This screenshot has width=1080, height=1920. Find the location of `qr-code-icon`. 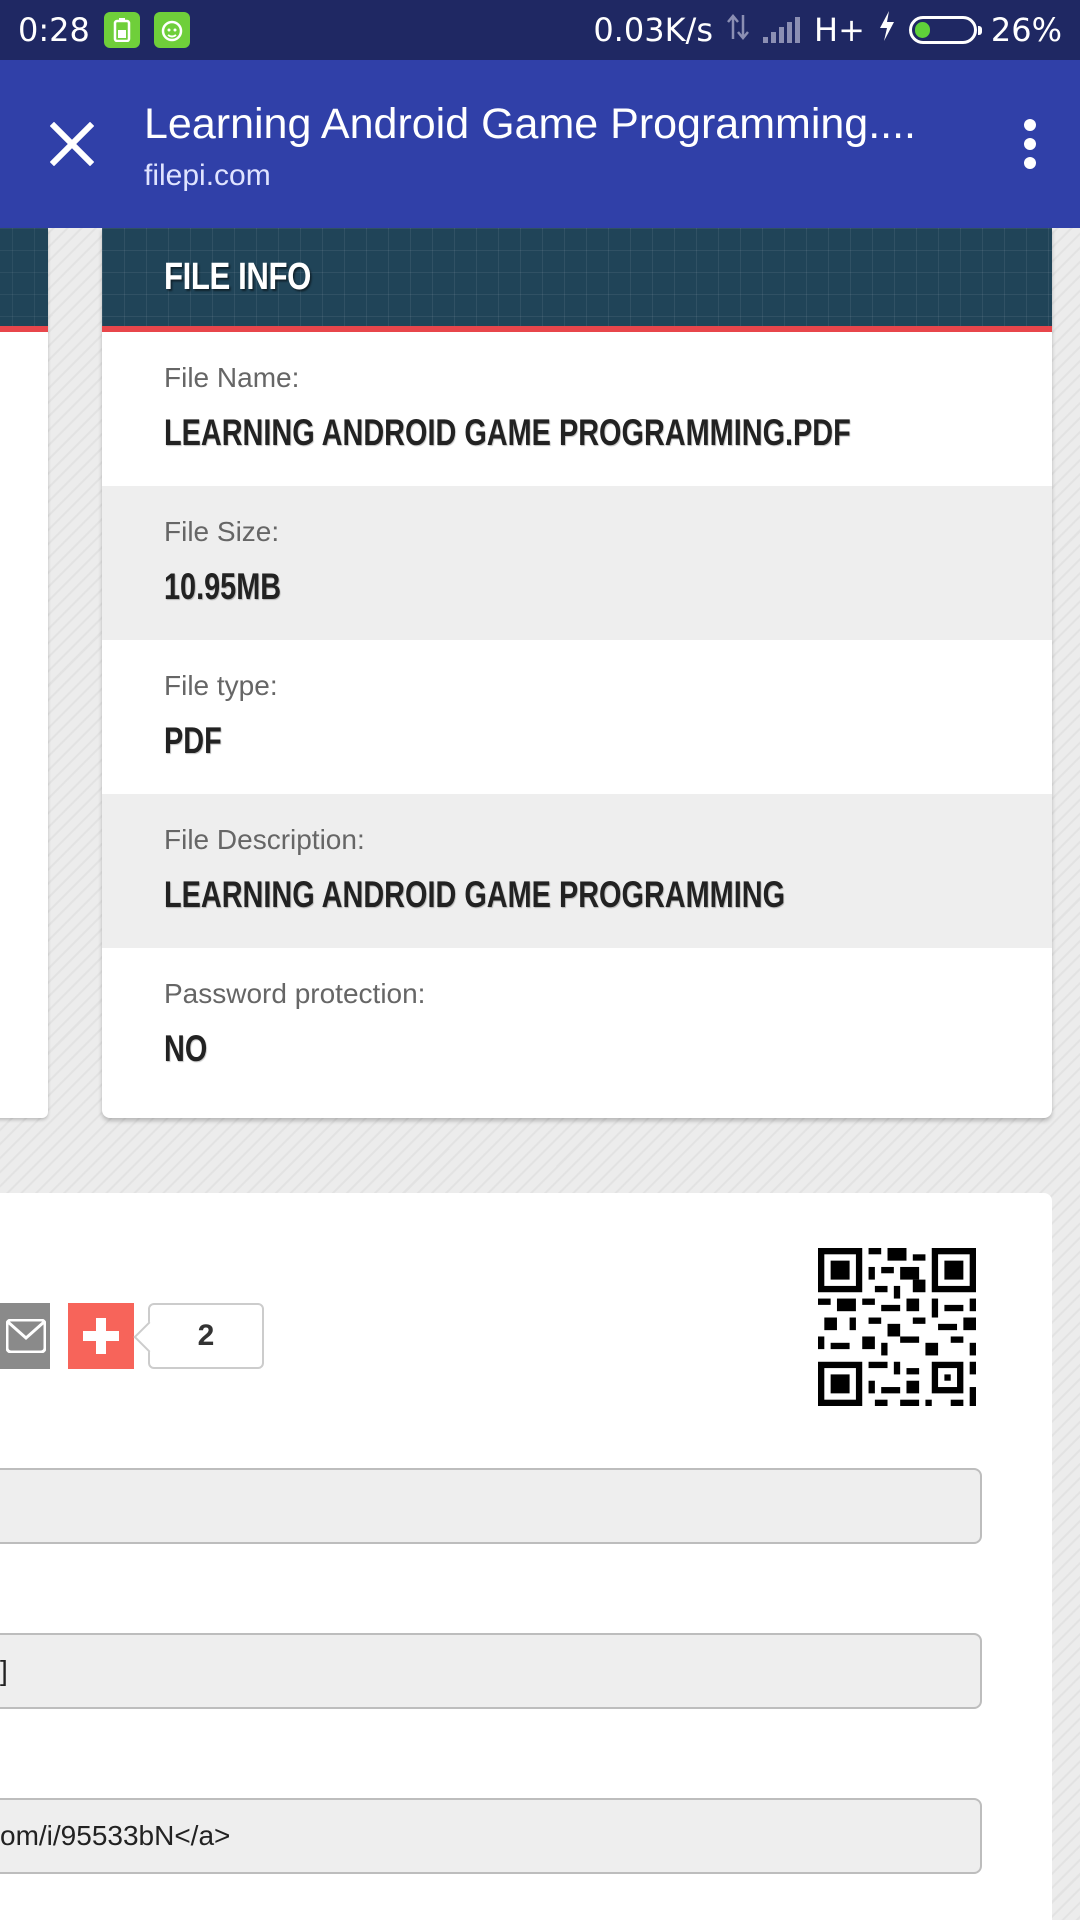

qr-code-icon is located at coordinates (897, 1327).